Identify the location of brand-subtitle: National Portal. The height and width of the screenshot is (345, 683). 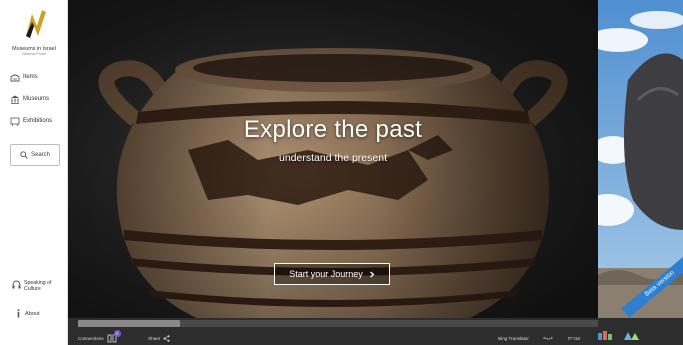
(34, 54).